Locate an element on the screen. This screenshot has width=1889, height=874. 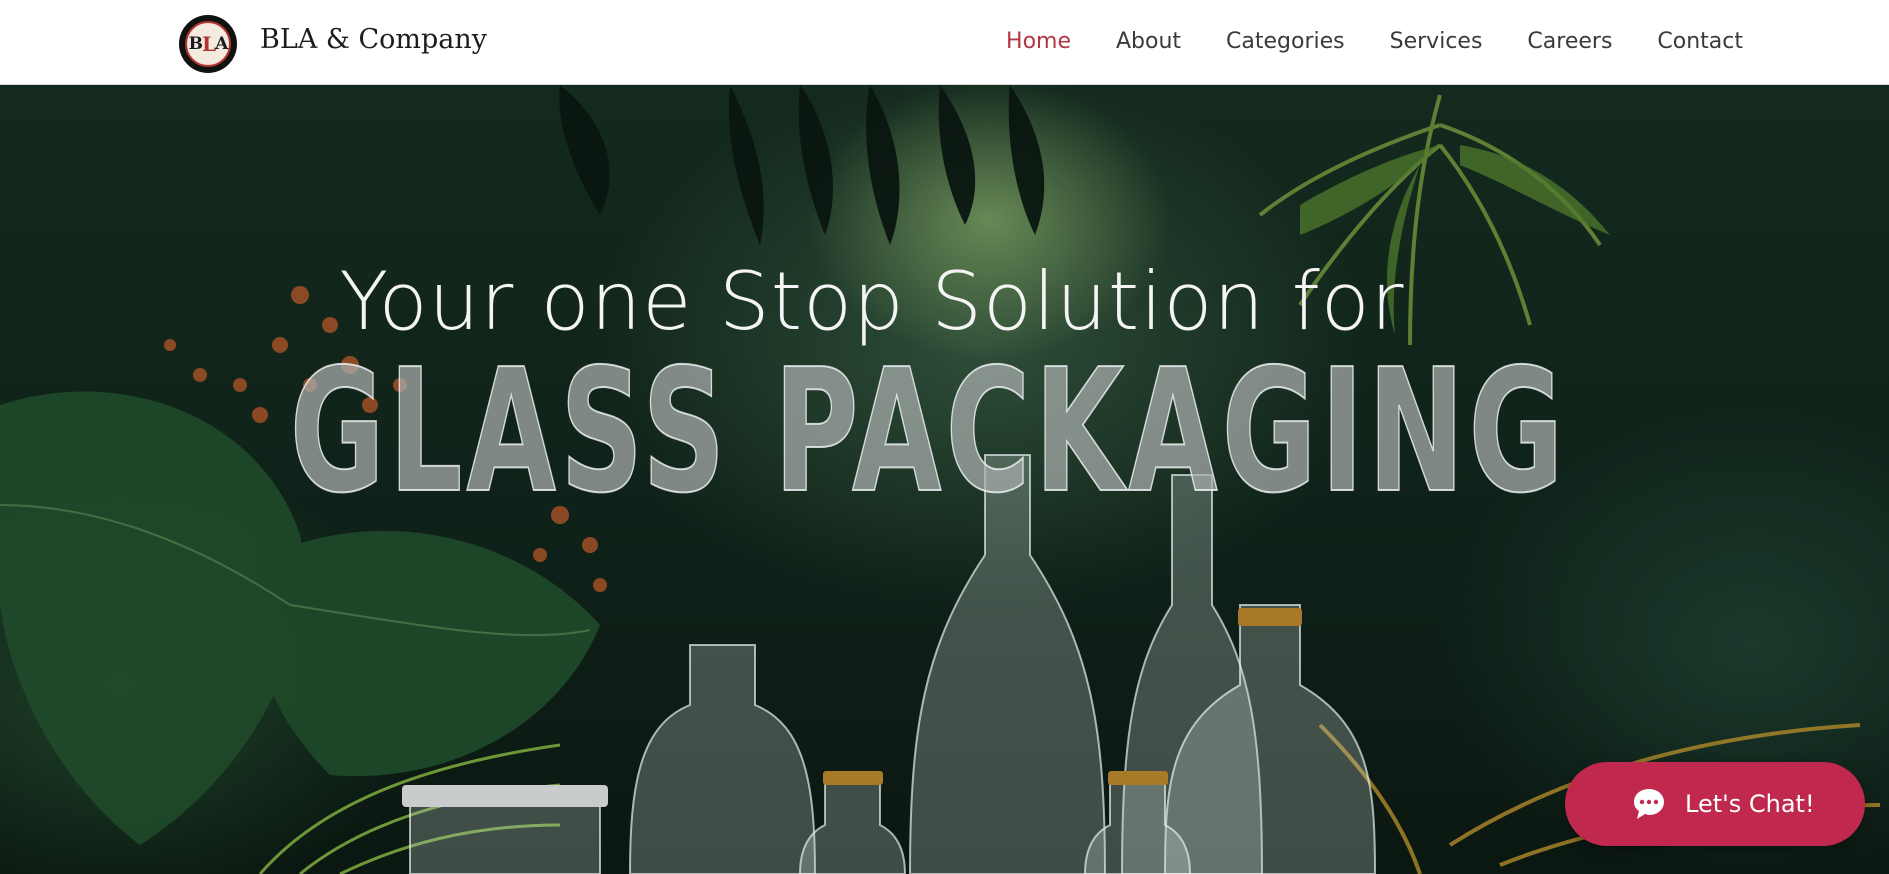
lets-chat-button: Let's Chat! is located at coordinates (1715, 804).